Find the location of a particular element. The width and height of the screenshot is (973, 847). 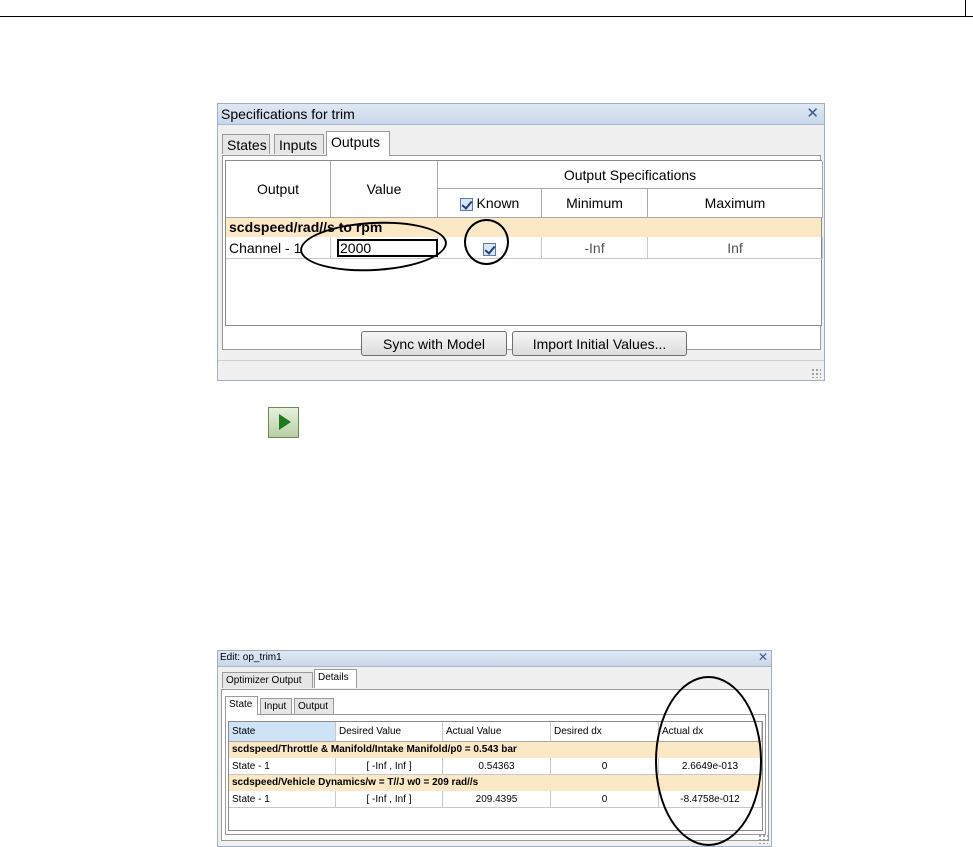

cell-actual-value: 0.54363 is located at coordinates (497, 766).